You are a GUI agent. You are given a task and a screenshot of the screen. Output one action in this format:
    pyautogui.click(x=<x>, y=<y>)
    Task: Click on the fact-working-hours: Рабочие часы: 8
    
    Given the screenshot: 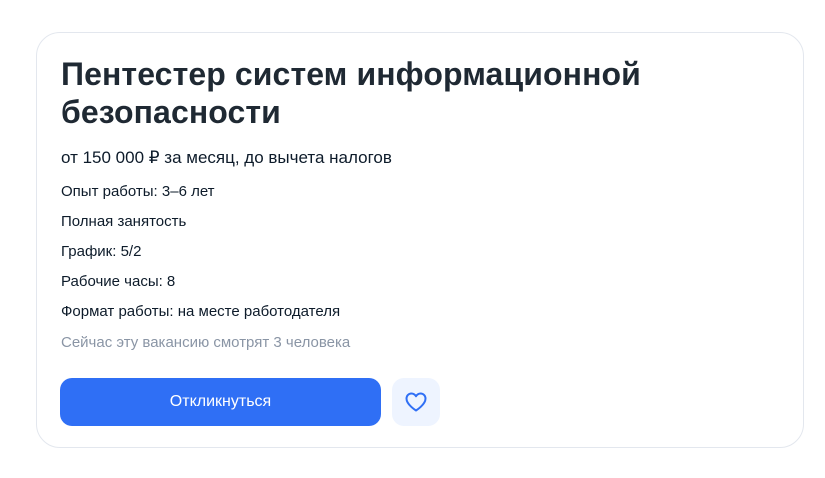 What is the action you would take?
    pyautogui.click(x=118, y=281)
    